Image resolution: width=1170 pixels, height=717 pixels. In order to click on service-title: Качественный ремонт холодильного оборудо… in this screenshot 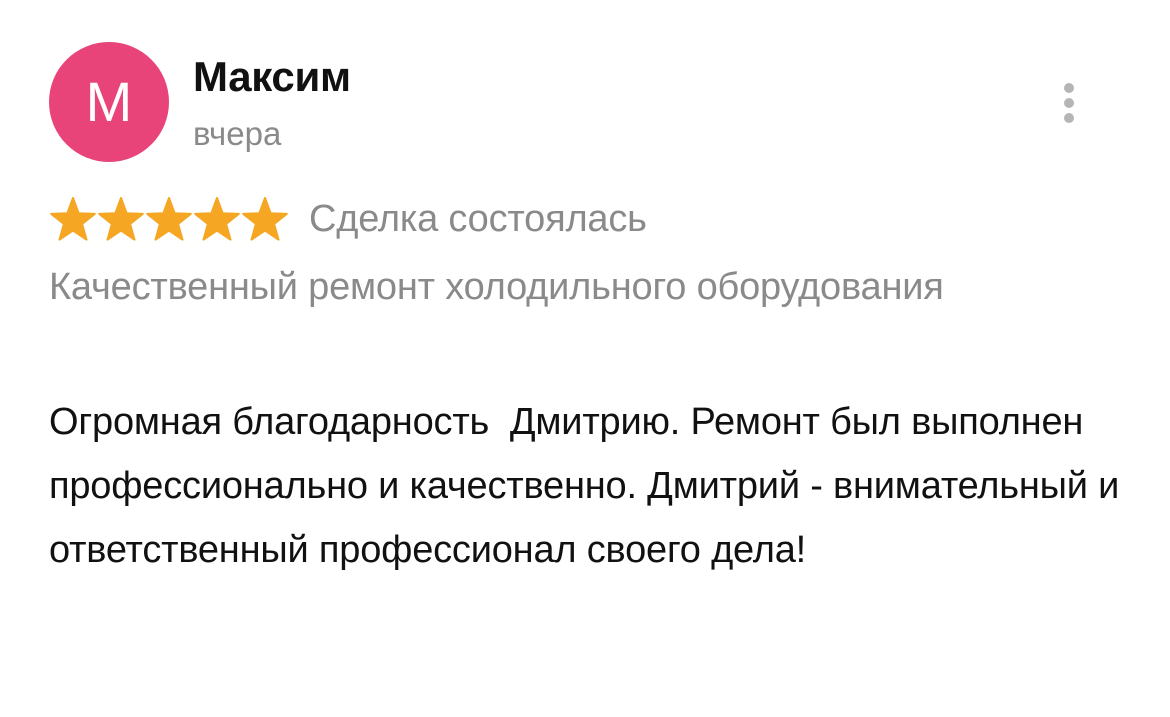, I will do `click(496, 287)`.